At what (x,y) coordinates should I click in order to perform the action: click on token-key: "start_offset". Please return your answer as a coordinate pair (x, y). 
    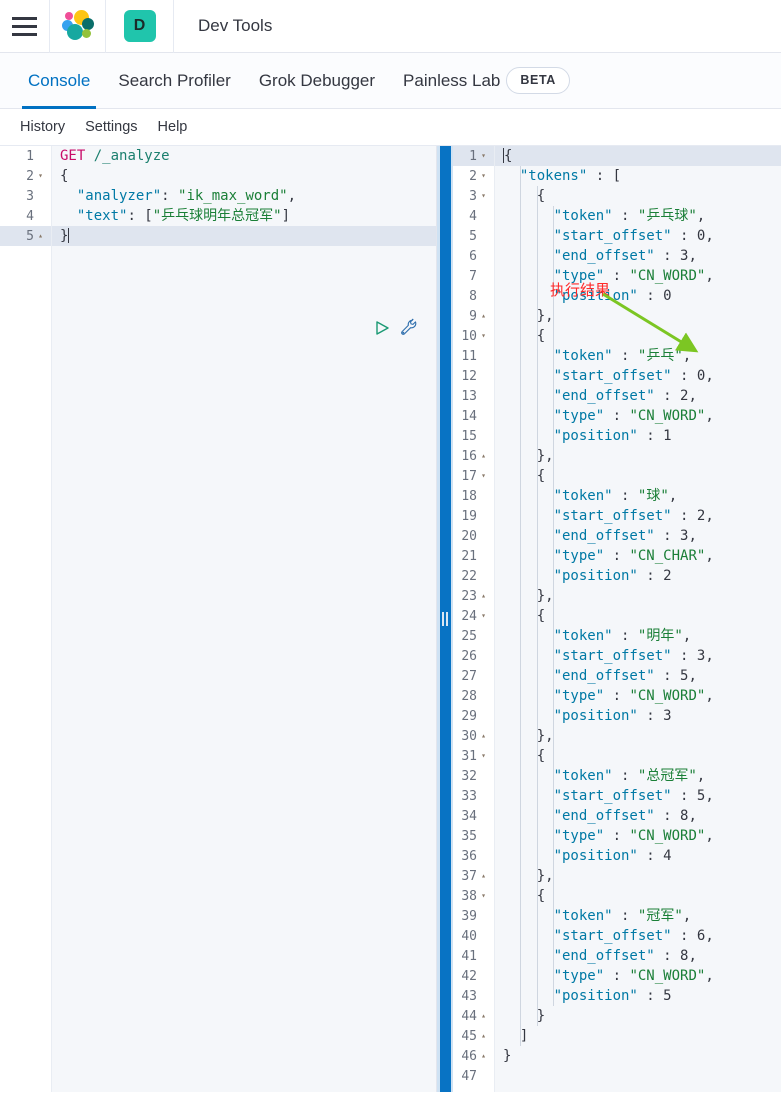
    Looking at the image, I should click on (612, 796).